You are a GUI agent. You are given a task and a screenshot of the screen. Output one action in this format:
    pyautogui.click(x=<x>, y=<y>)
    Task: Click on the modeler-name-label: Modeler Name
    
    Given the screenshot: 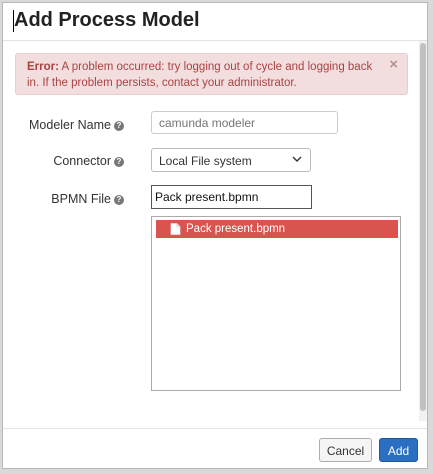 What is the action you would take?
    pyautogui.click(x=70, y=125)
    